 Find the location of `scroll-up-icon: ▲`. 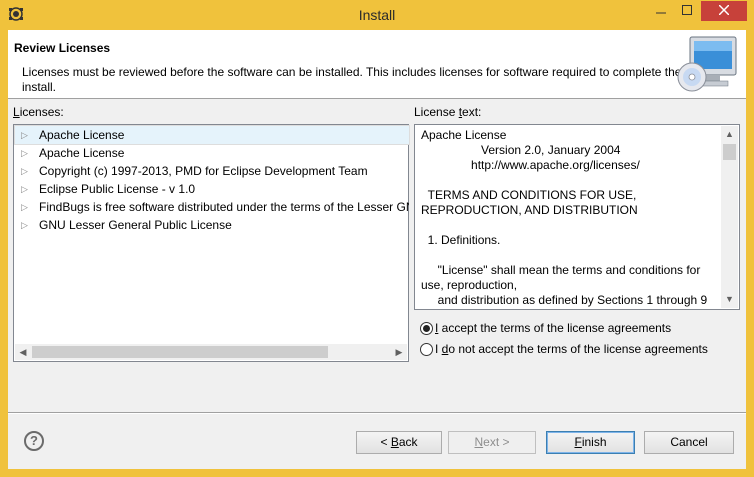

scroll-up-icon: ▲ is located at coordinates (729, 134).